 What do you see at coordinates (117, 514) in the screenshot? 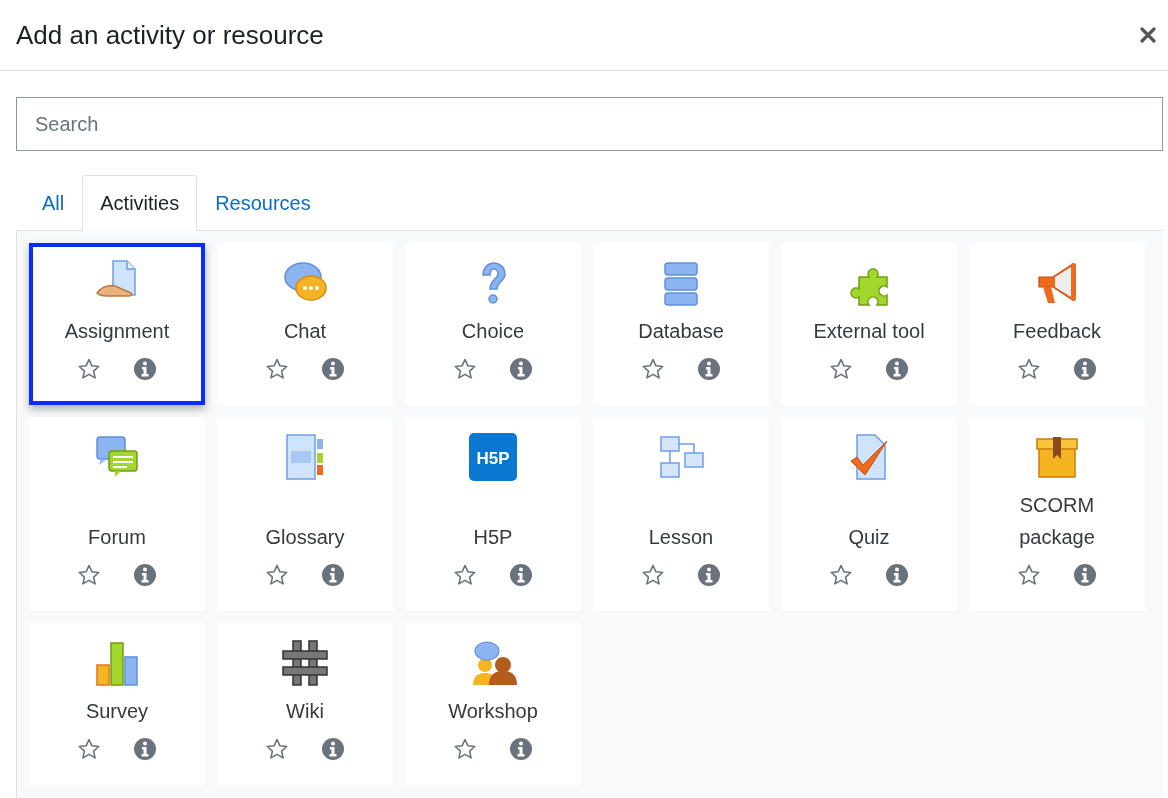
I see `activity-tile: Forum` at bounding box center [117, 514].